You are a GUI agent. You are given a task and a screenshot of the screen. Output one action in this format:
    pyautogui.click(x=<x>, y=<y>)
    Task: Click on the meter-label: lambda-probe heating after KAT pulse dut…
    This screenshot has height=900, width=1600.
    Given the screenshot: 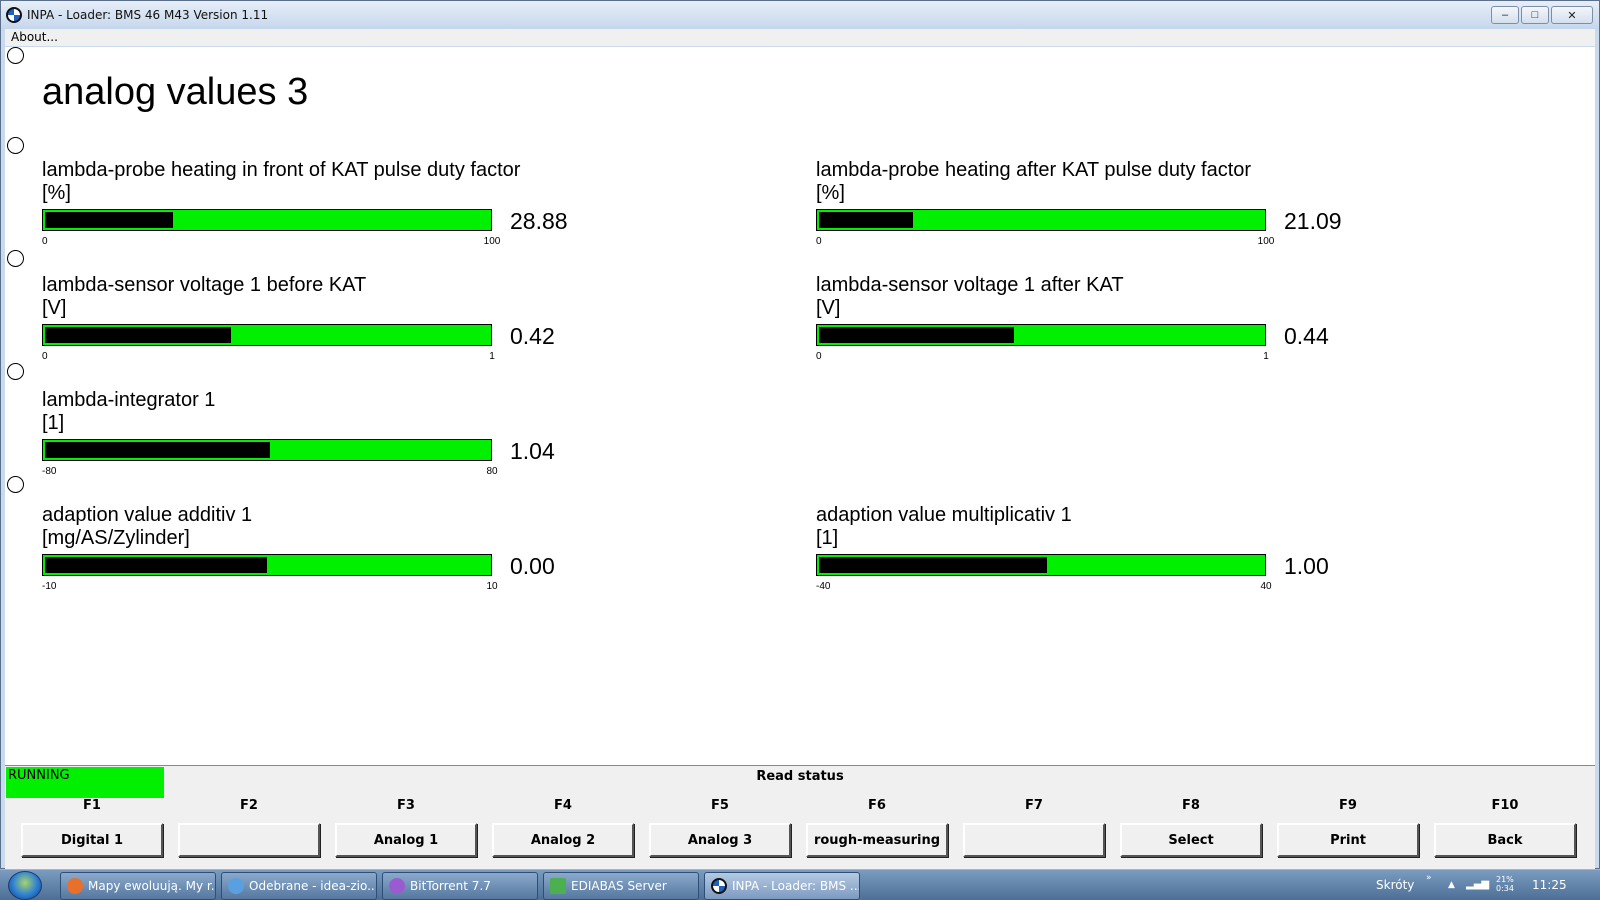 What is the action you would take?
    pyautogui.click(x=1034, y=170)
    